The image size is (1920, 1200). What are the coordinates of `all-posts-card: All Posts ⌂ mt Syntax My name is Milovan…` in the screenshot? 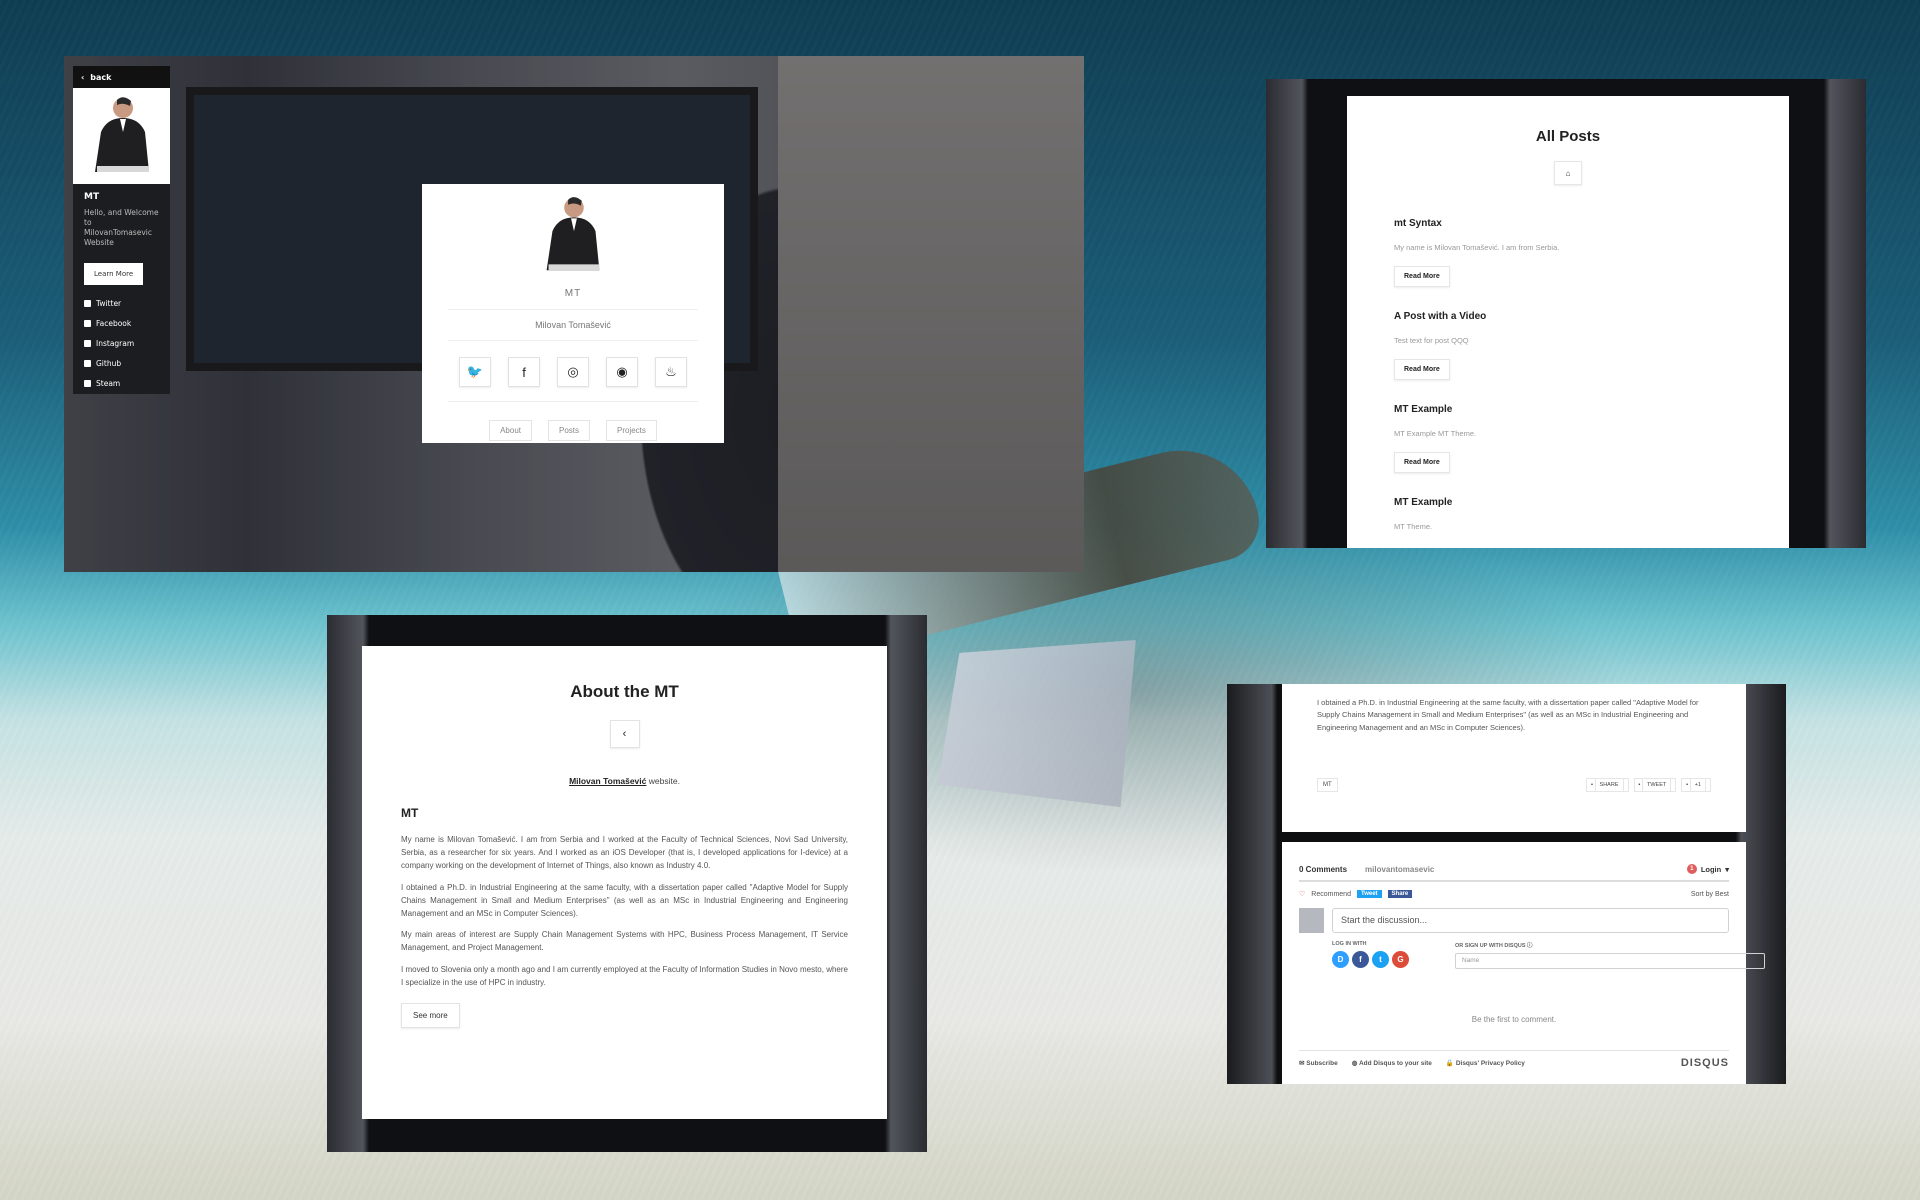 It's located at (1568, 322).